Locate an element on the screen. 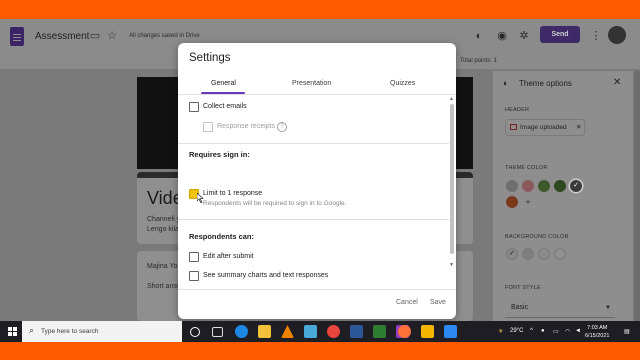 The width and height of the screenshot is (640, 360). notifications-icon: ▤ is located at coordinates (627, 331).